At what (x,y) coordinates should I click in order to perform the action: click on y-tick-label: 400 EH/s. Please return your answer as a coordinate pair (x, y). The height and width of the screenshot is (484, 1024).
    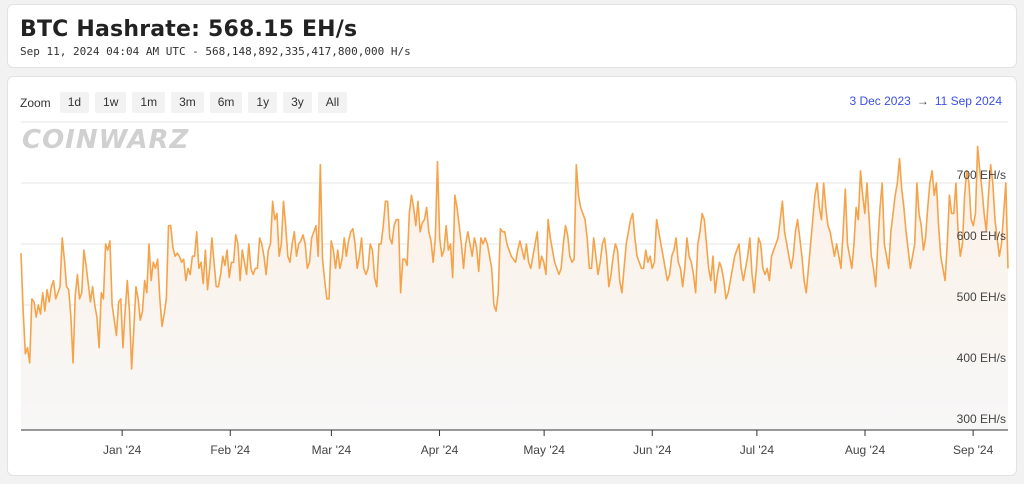
    Looking at the image, I should click on (981, 358).